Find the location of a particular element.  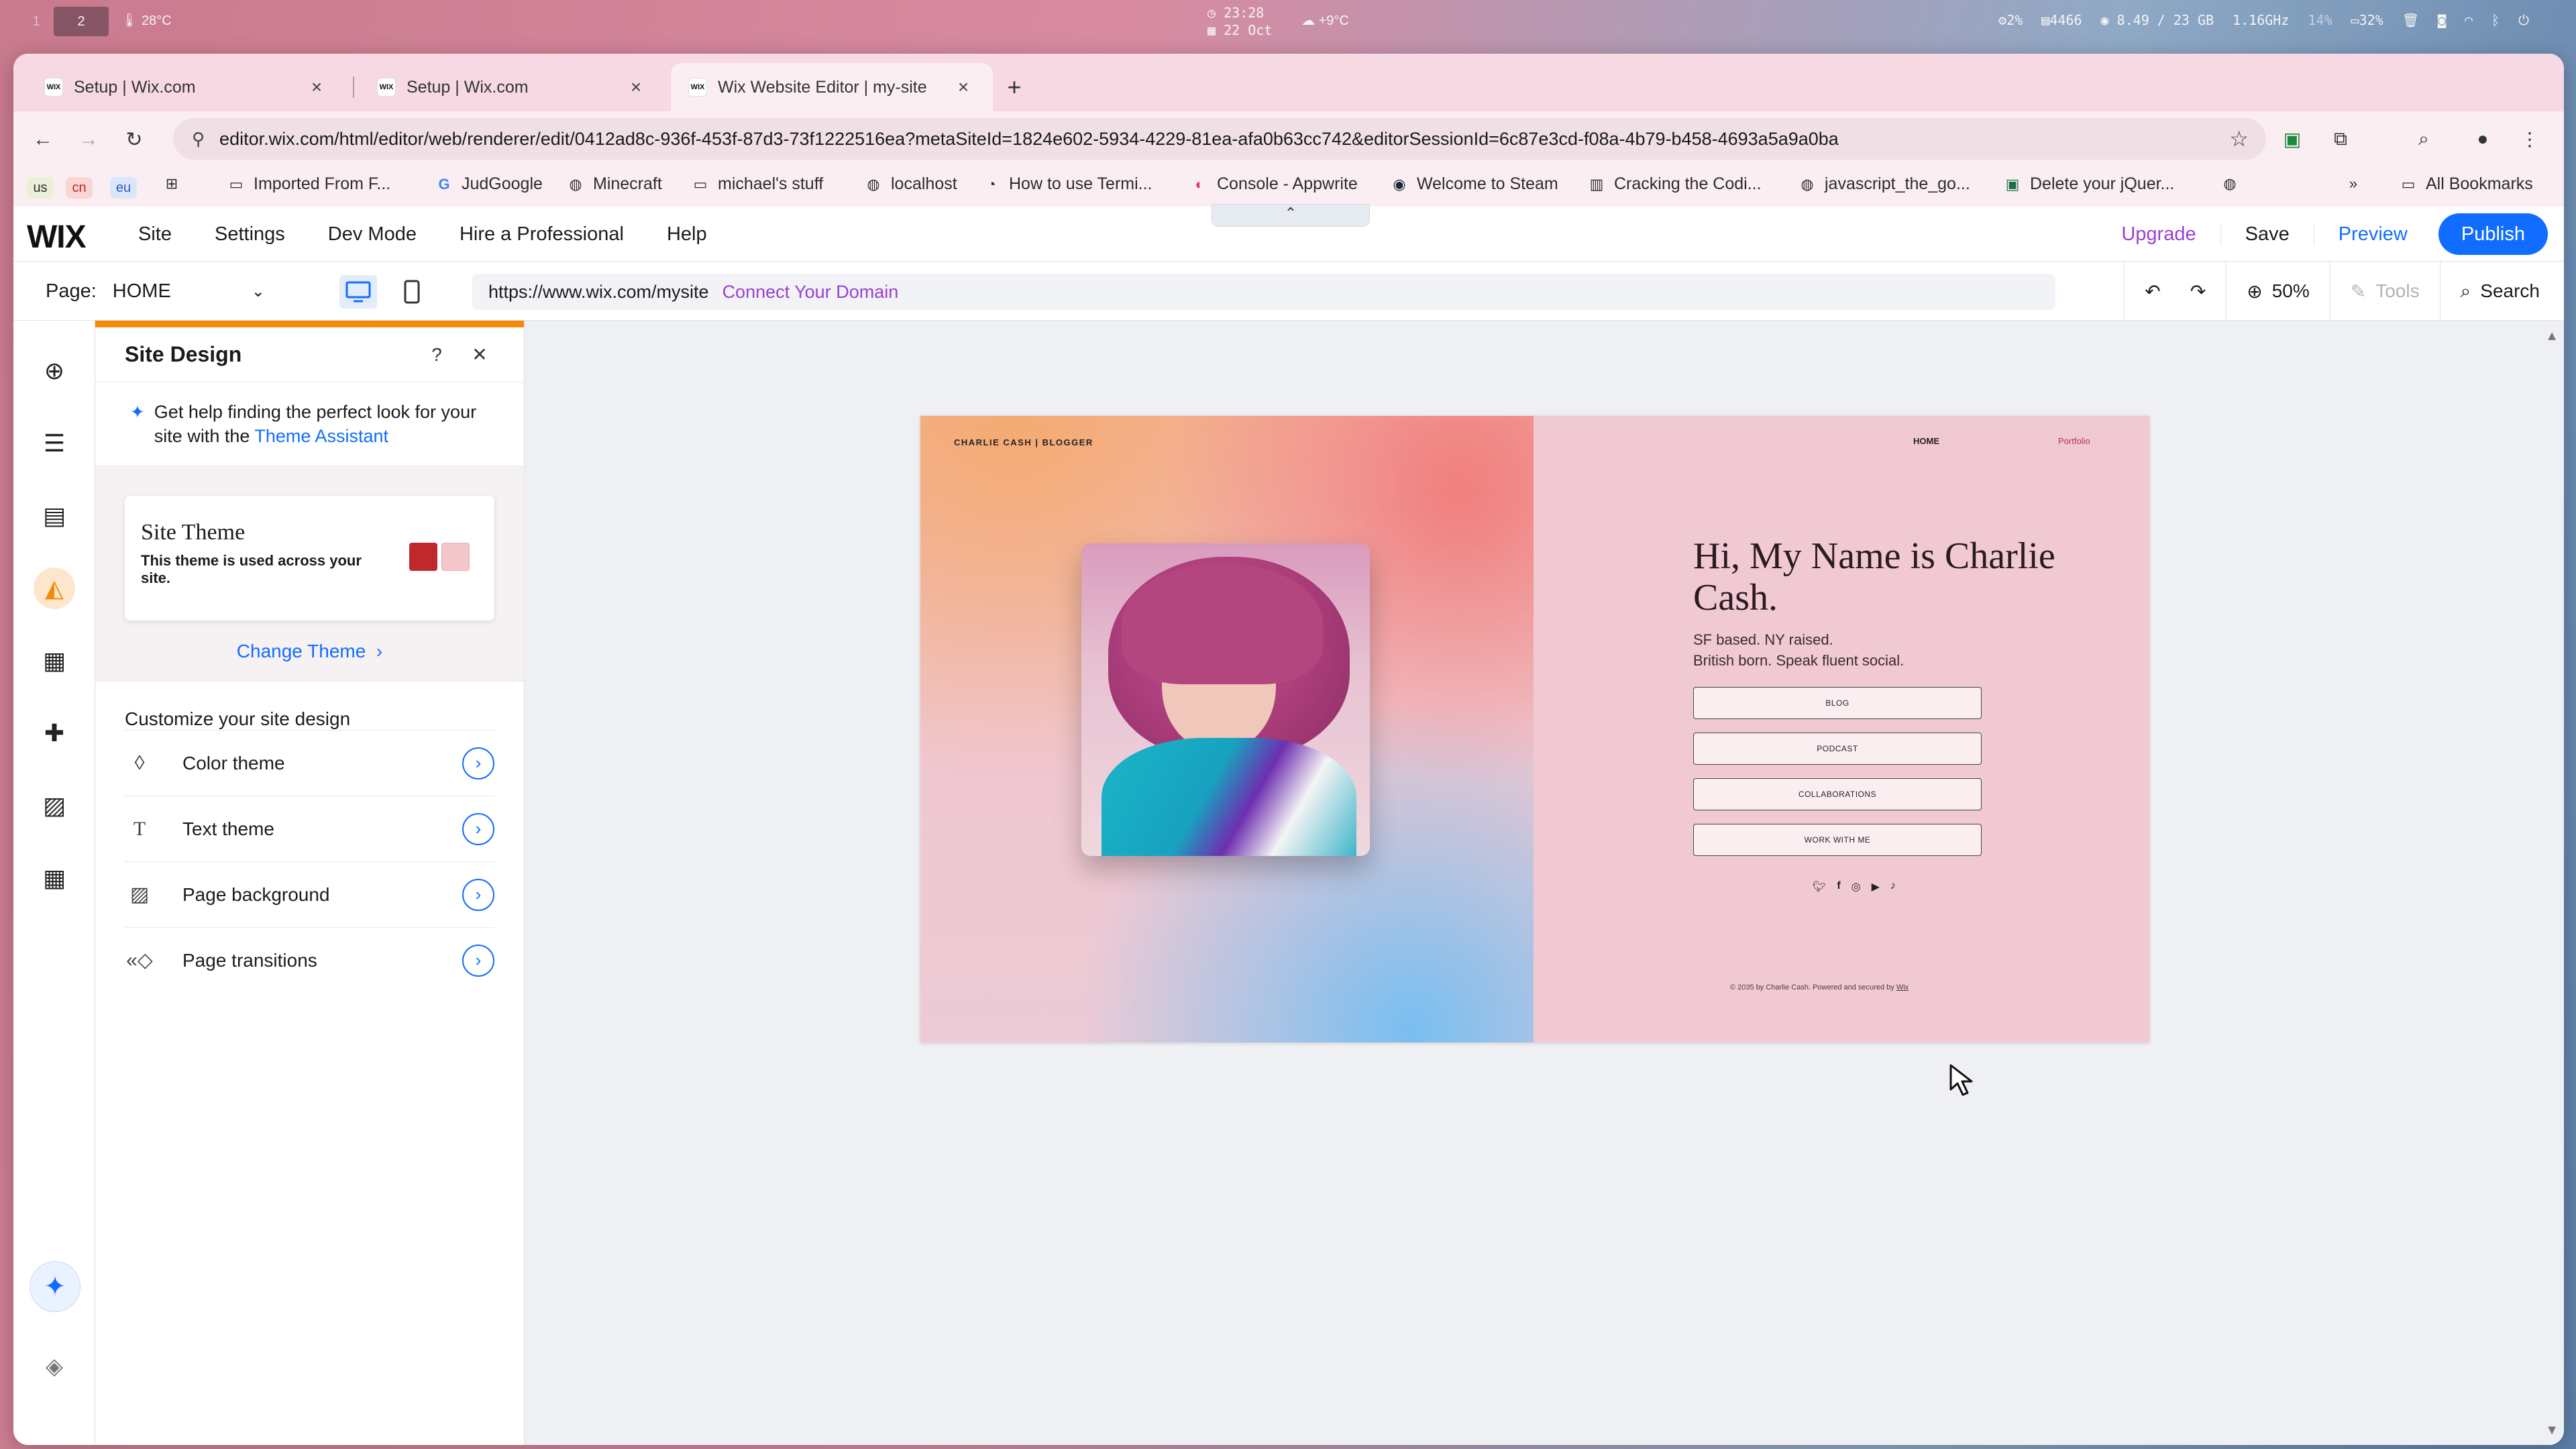

trash-icon: 🗑 is located at coordinates (2410, 20).